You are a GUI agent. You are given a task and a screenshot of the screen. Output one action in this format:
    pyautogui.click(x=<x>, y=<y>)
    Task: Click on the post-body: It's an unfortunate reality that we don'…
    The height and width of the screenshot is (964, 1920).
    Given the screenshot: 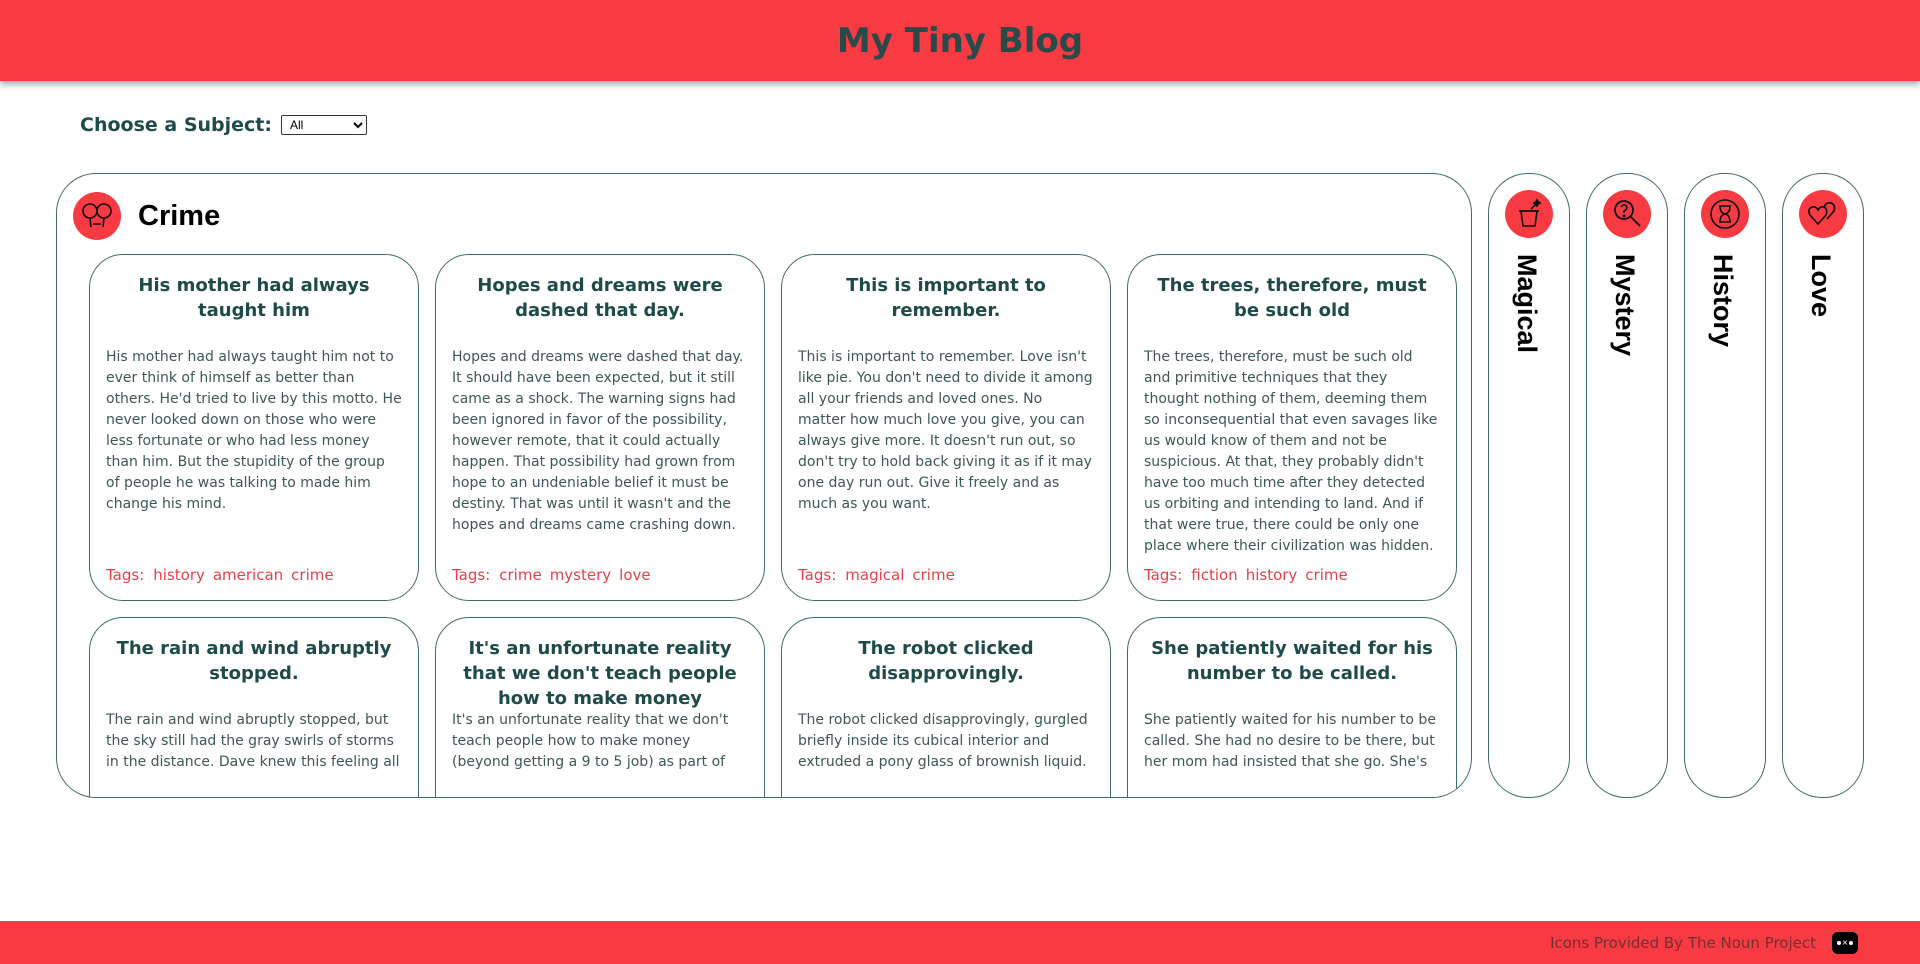 What is the action you would take?
    pyautogui.click(x=590, y=741)
    